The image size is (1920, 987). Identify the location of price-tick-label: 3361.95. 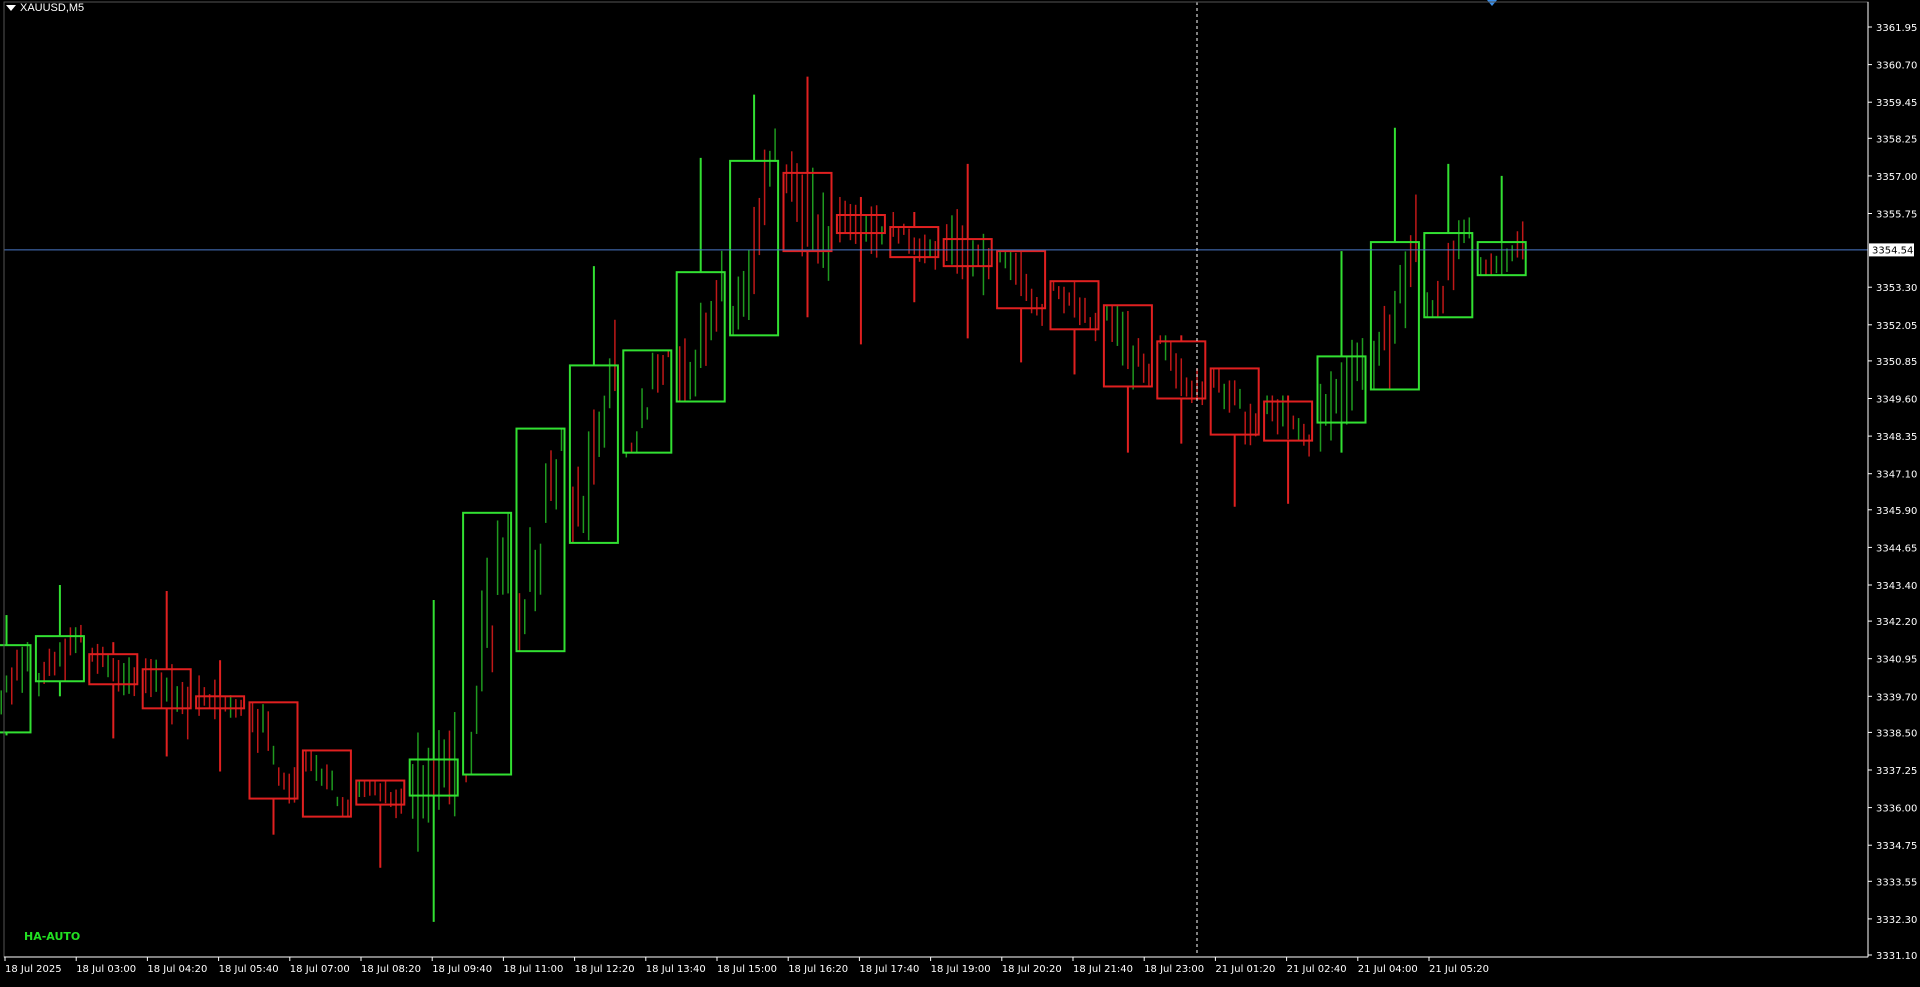
(1896, 28).